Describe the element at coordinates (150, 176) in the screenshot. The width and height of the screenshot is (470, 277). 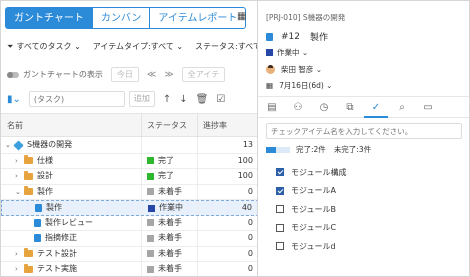
I see `status-done-square` at that location.